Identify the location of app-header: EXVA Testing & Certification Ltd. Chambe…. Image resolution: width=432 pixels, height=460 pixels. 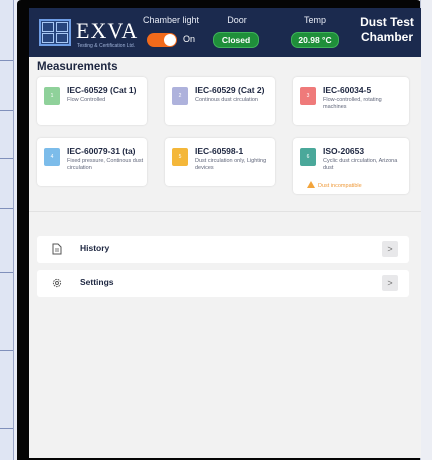
(225, 32).